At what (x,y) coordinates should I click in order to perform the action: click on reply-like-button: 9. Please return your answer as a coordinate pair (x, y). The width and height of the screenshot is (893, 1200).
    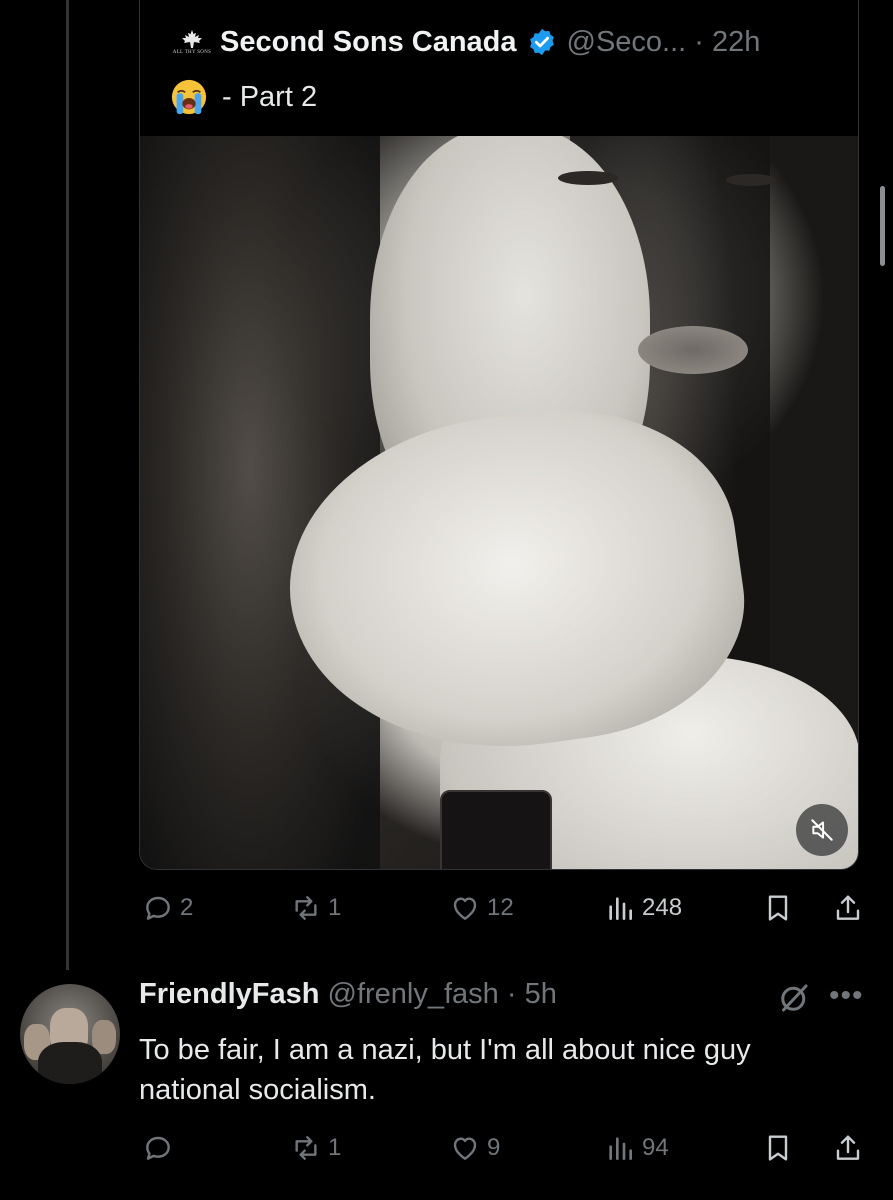
    Looking at the image, I should click on (474, 1148).